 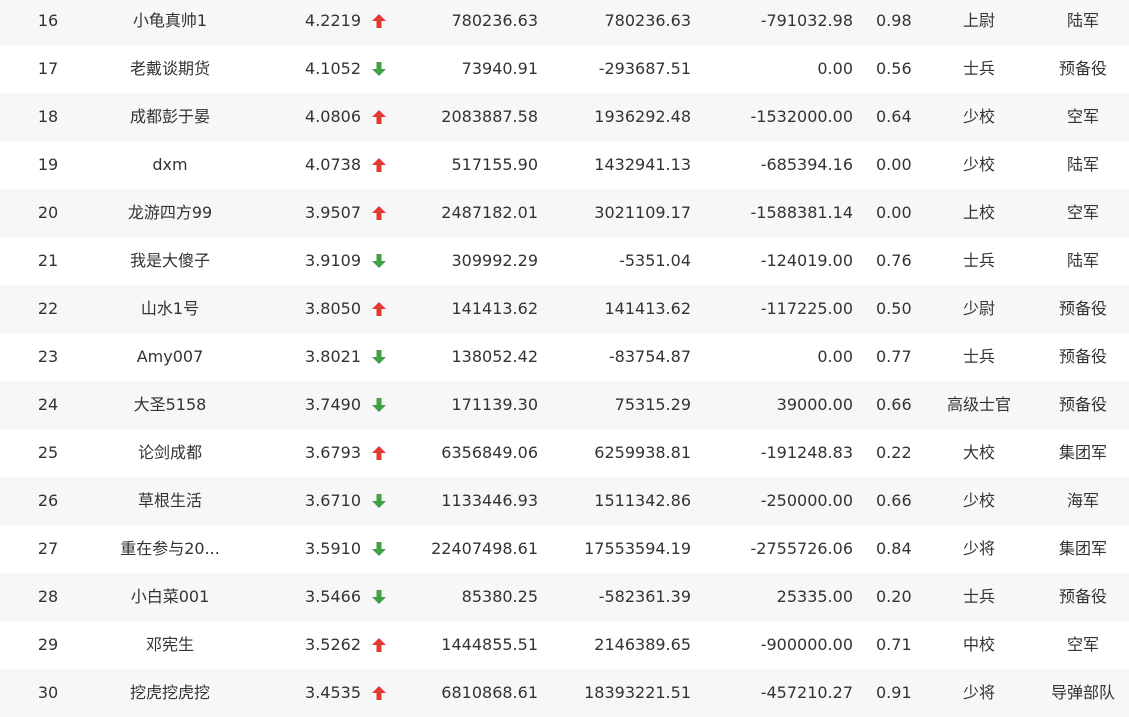 I want to click on rank-cell: 28, so click(x=48, y=596).